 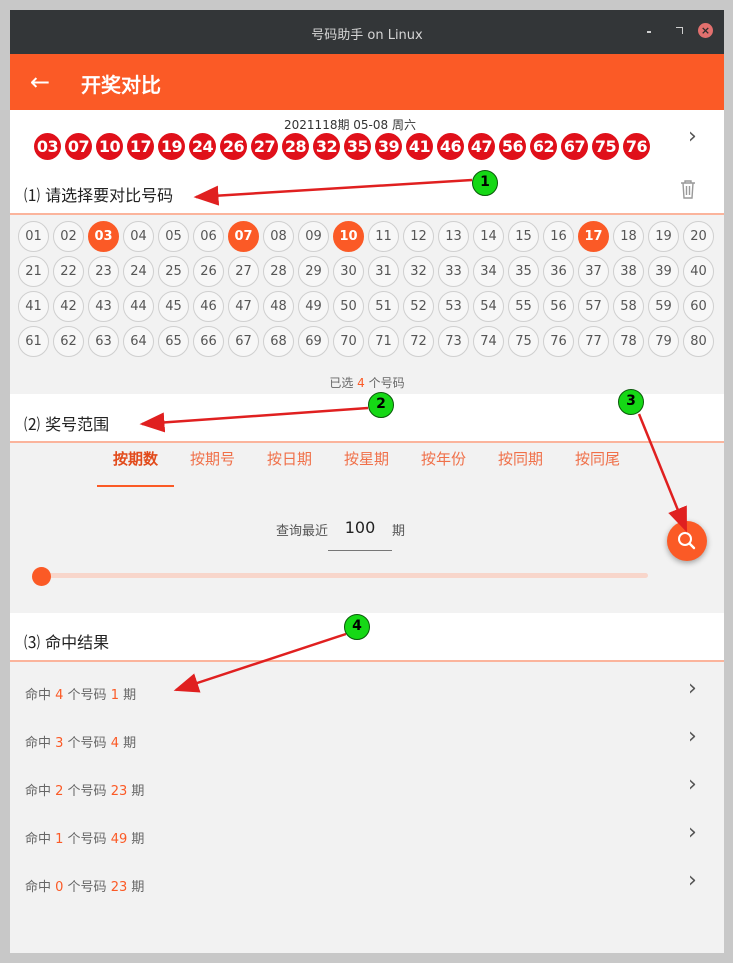 What do you see at coordinates (558, 271) in the screenshot?
I see `number-ball: 36` at bounding box center [558, 271].